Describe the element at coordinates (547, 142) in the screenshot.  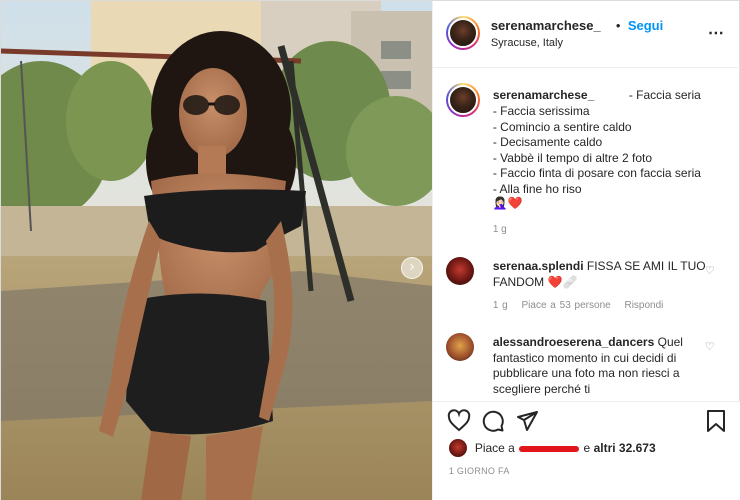
I see `caption-line: - Decisamente caldo` at that location.